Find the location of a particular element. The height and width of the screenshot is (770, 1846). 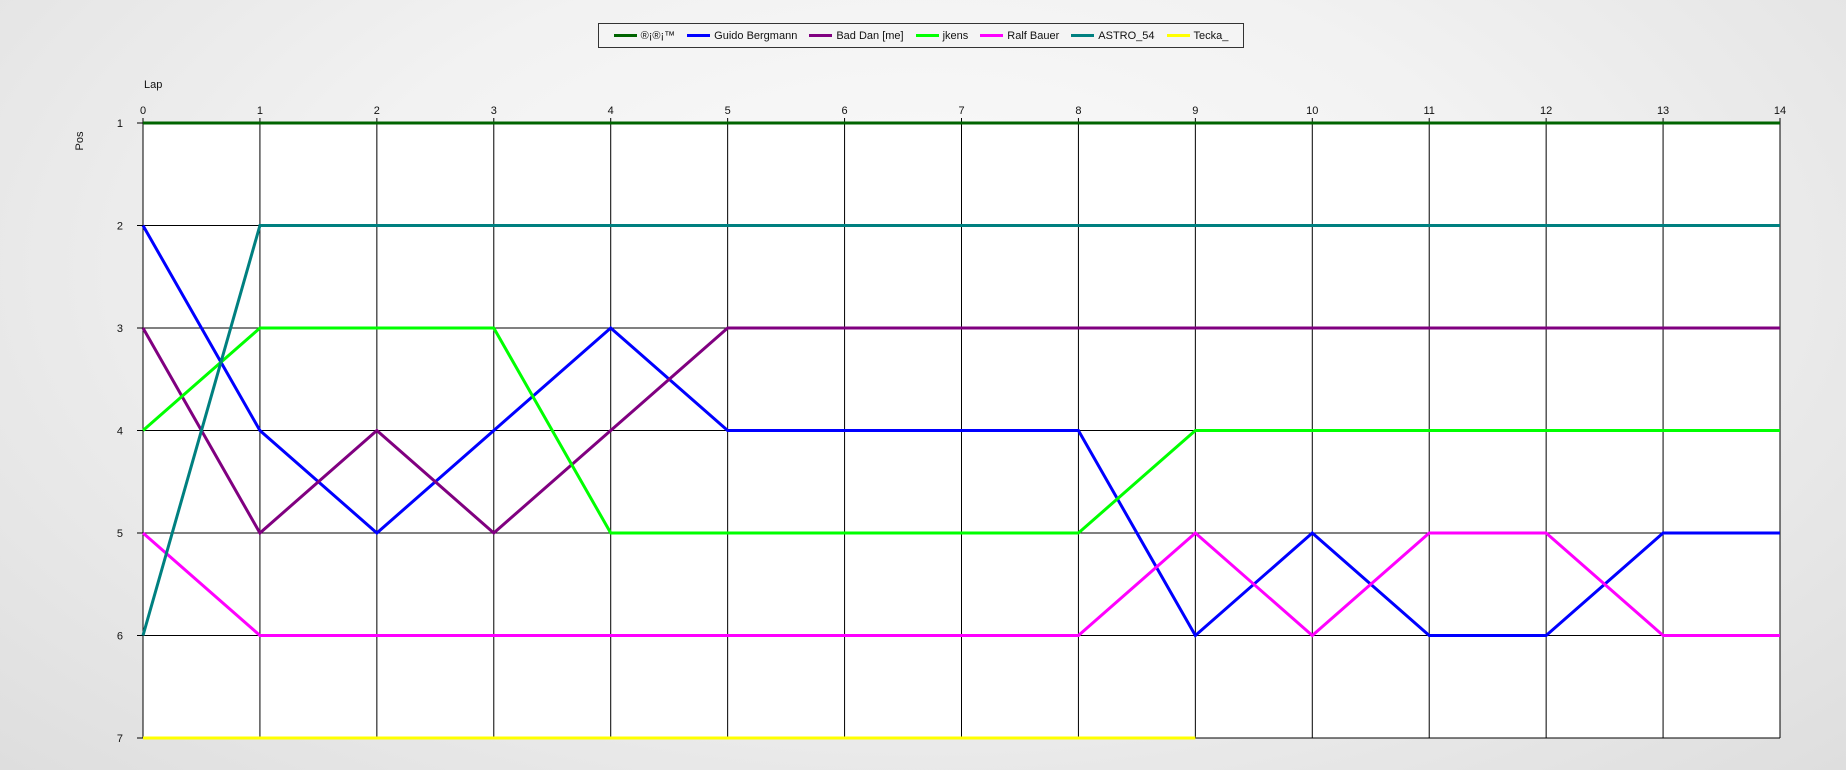

x-tick-label-12: 12 is located at coordinates (1546, 111).